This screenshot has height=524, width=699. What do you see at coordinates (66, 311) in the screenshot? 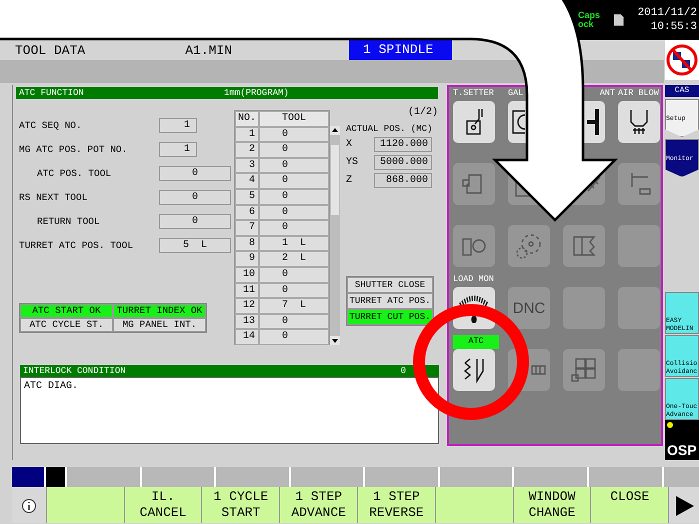
I see `signal-indicator: ATC START OK` at bounding box center [66, 311].